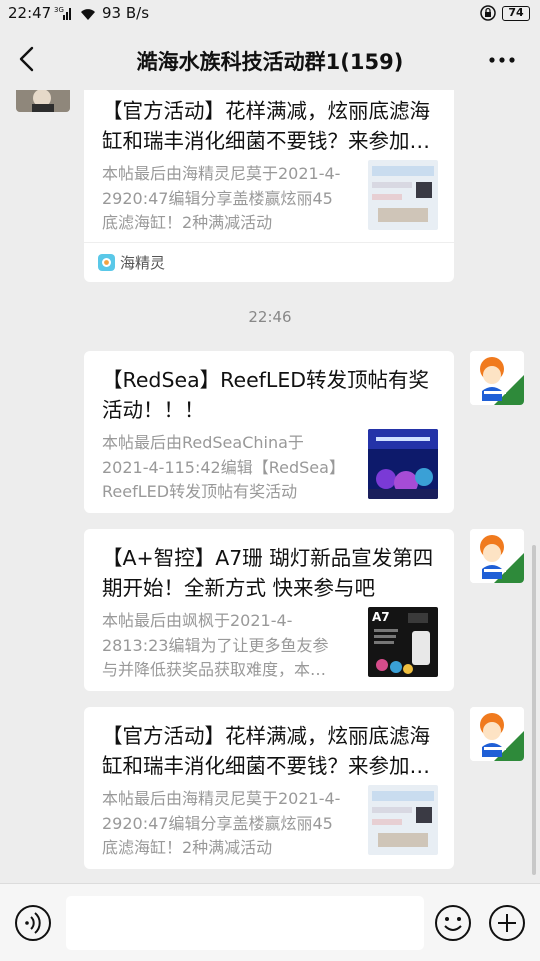  What do you see at coordinates (516, 13) in the screenshot?
I see `battery-icon: 74` at bounding box center [516, 13].